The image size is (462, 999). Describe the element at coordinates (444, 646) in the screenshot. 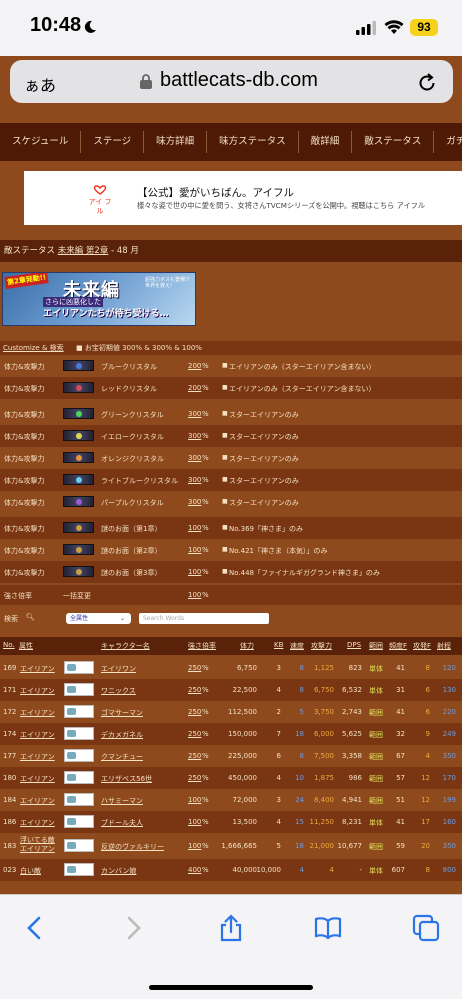

I see `header-range2: 射程` at that location.